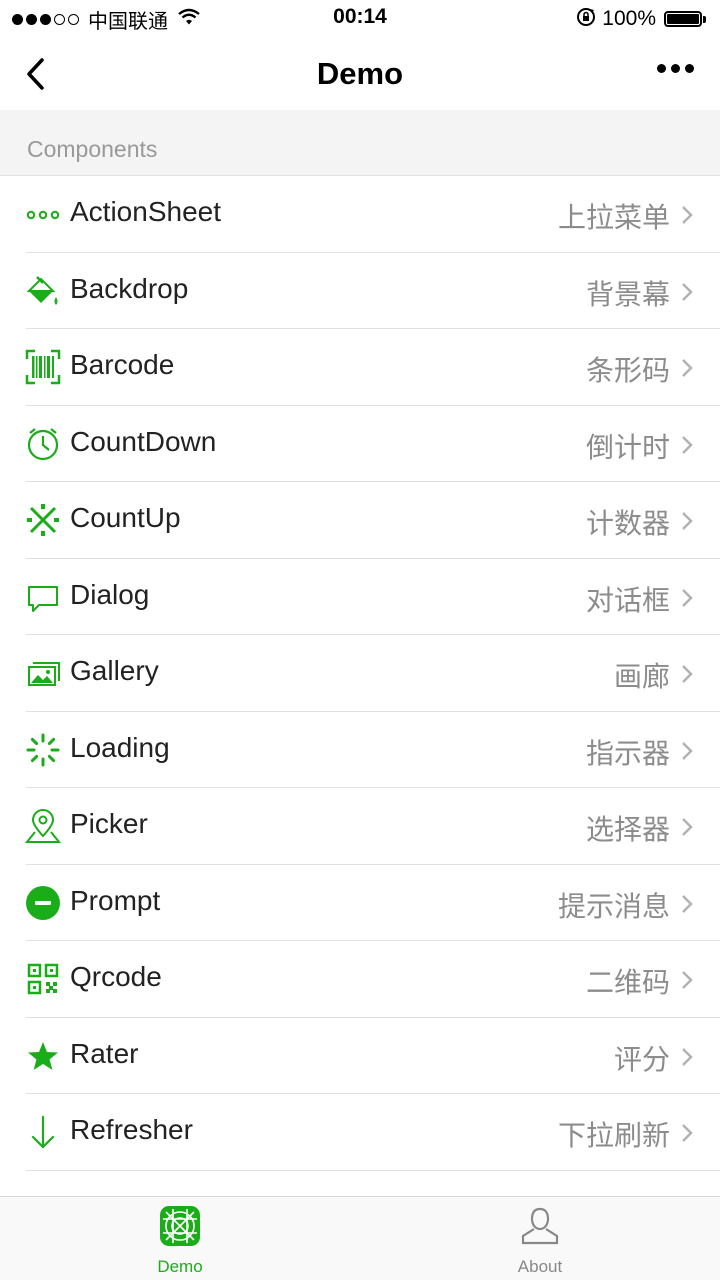 Image resolution: width=720 pixels, height=1280 pixels. What do you see at coordinates (143, 441) in the screenshot?
I see `item-title: CountDown` at bounding box center [143, 441].